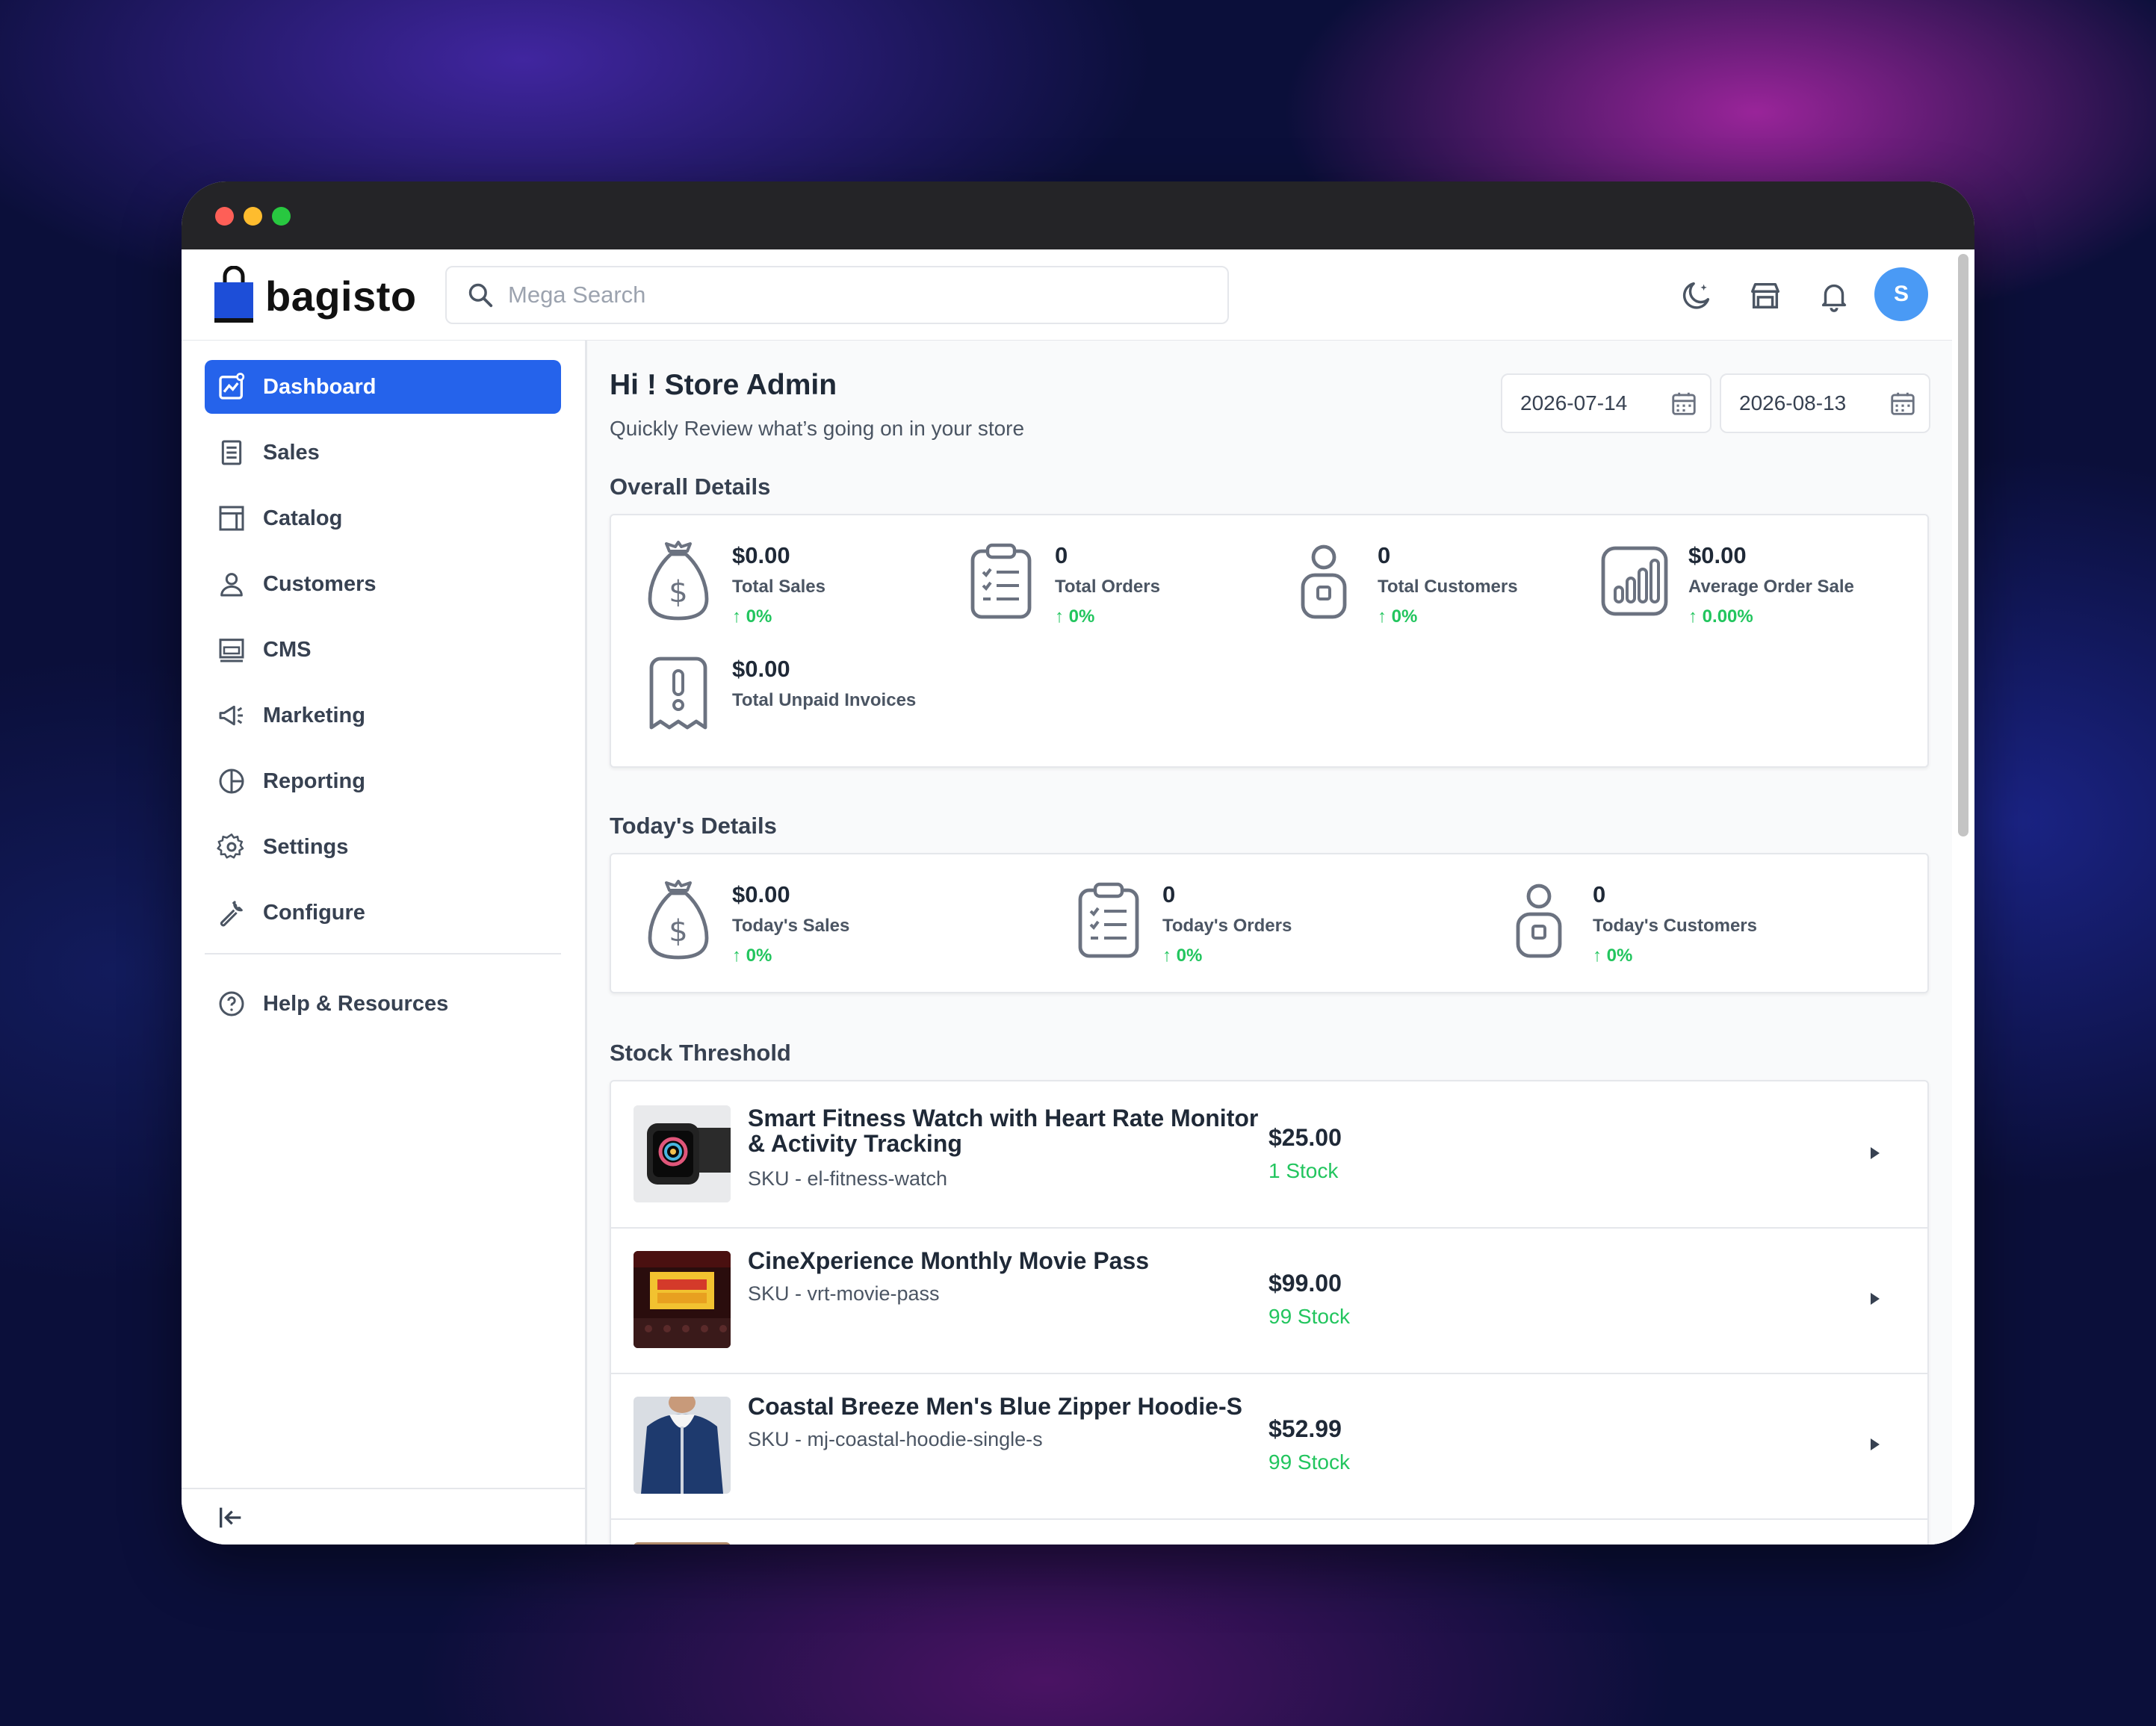  What do you see at coordinates (1305, 1428) in the screenshot?
I see `product-price: $52.99` at bounding box center [1305, 1428].